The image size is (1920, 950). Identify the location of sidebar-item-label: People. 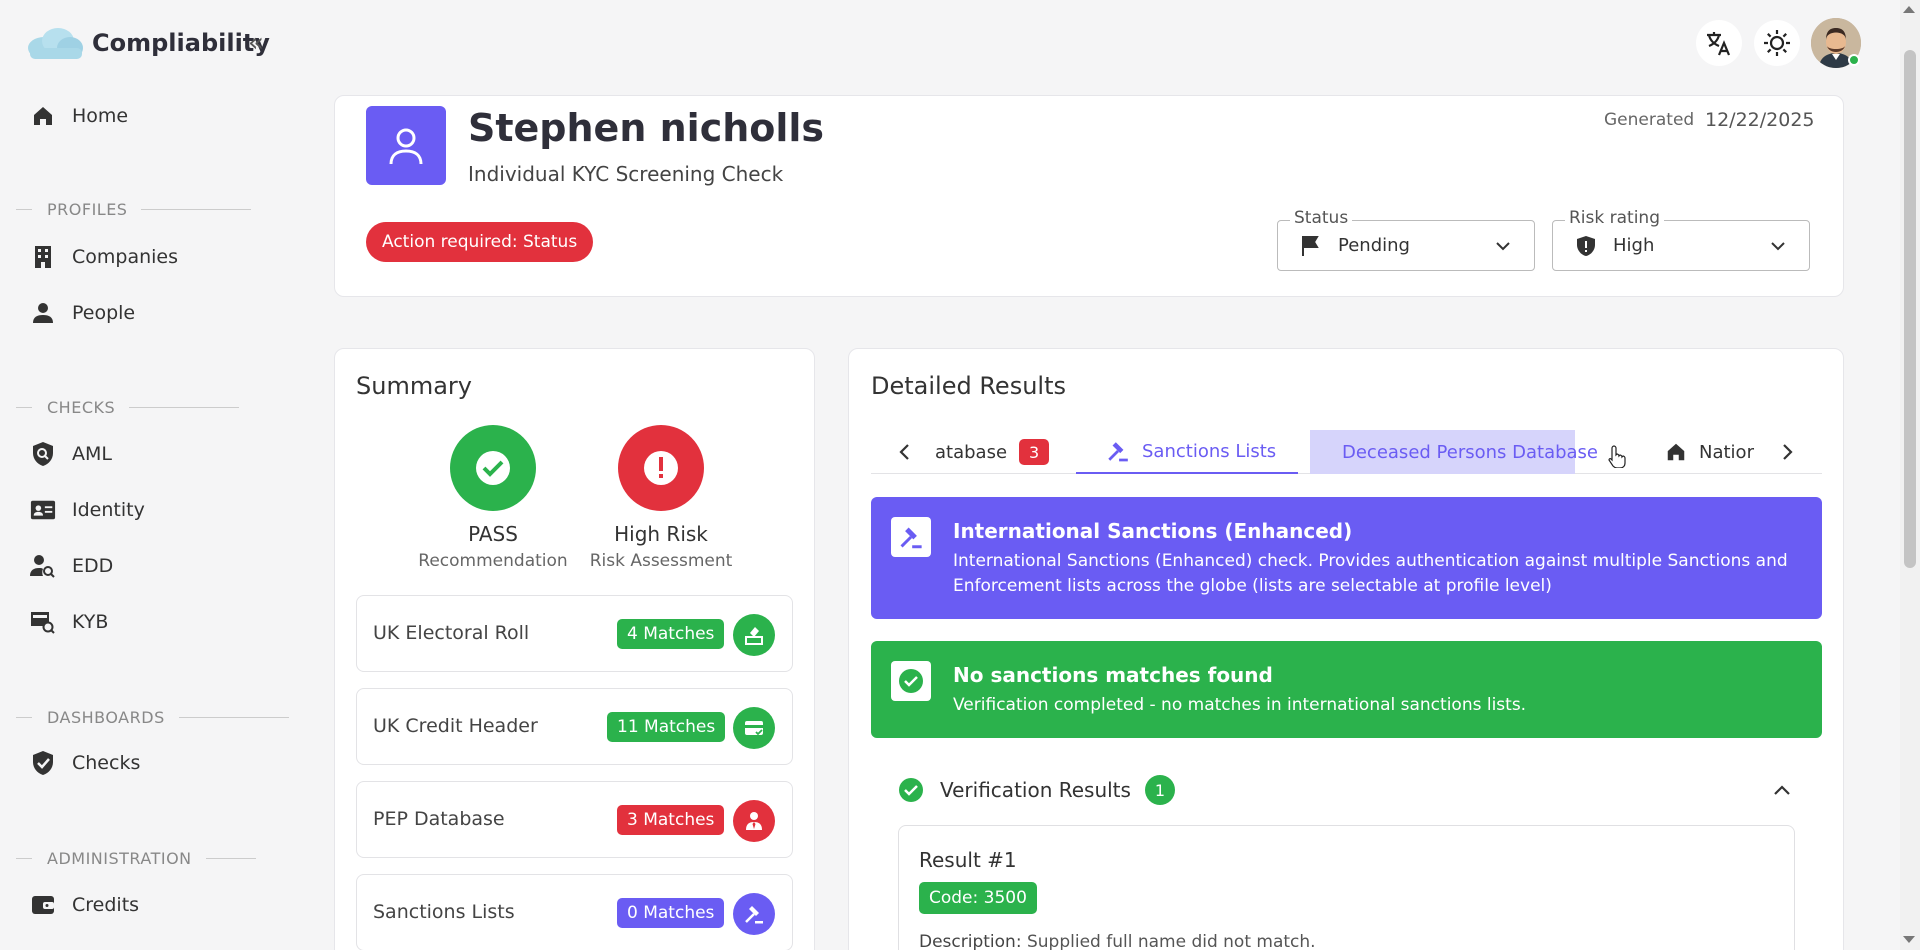
(104, 313).